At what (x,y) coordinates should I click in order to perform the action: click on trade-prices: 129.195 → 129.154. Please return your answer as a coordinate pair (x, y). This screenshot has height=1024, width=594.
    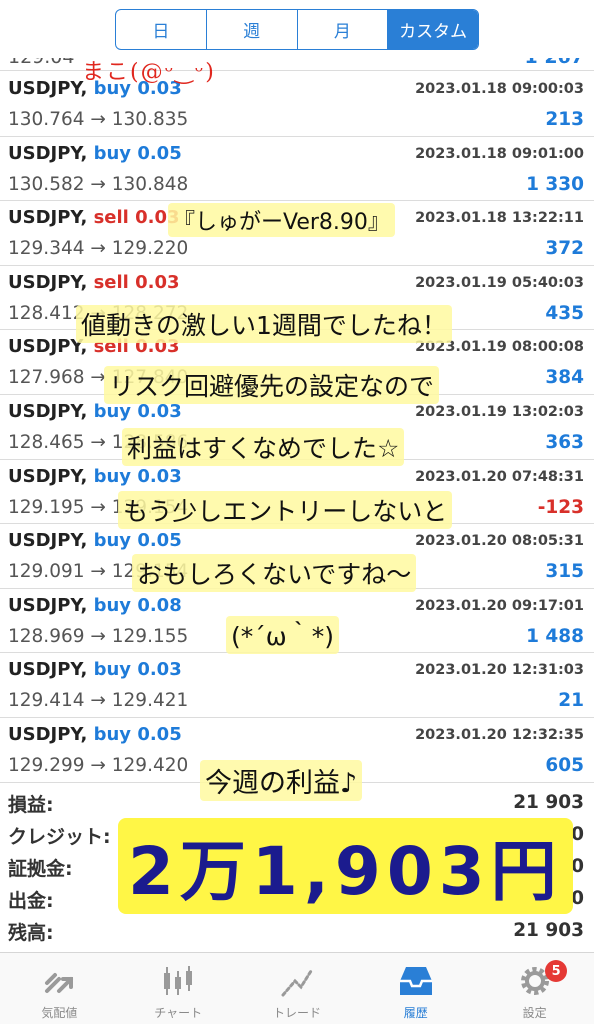
    Looking at the image, I should click on (98, 507).